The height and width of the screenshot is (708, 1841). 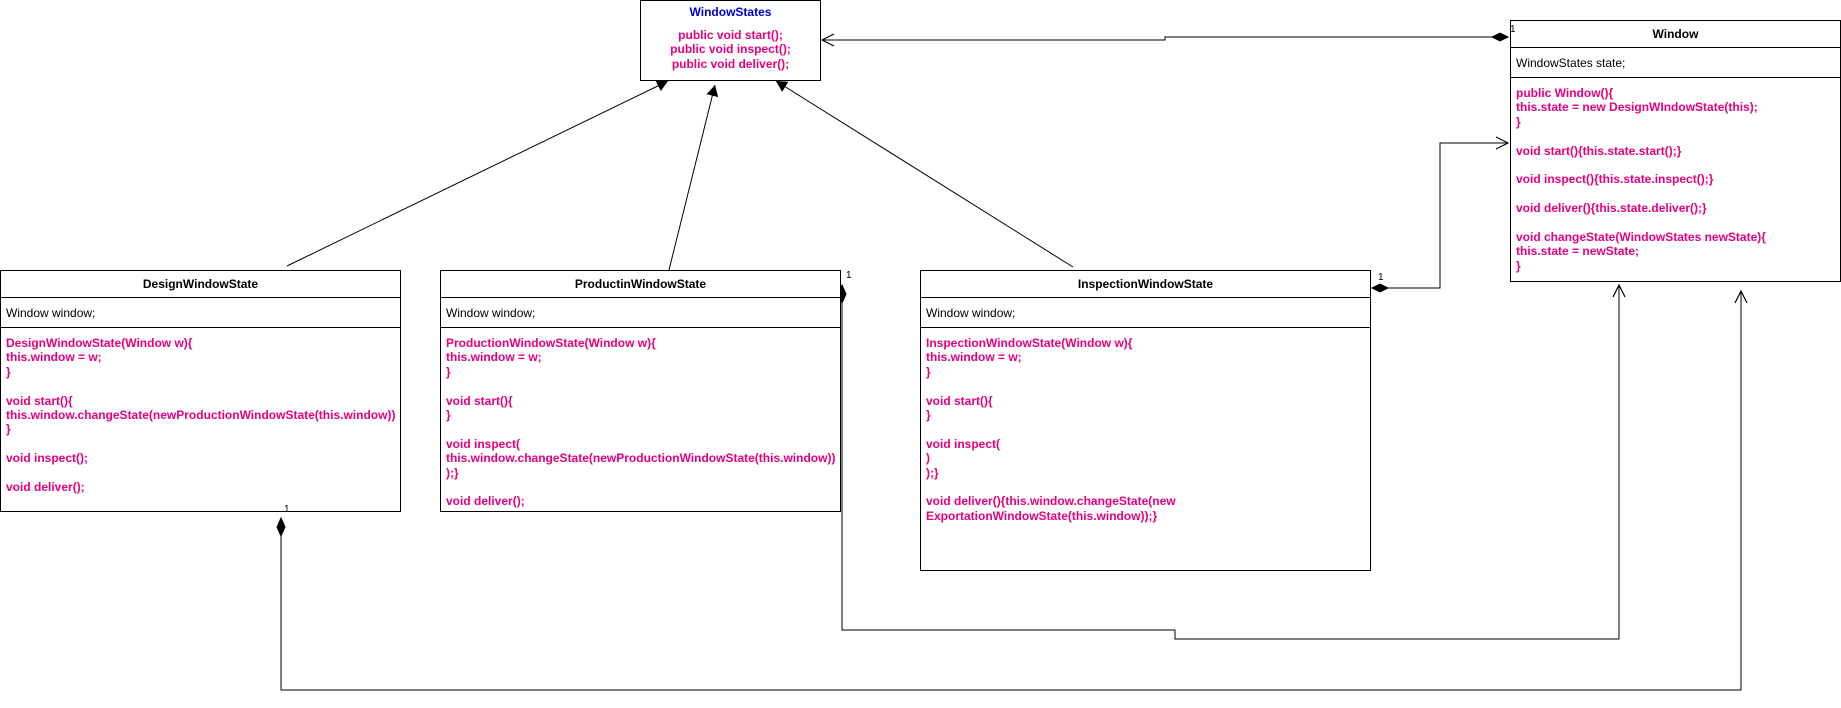 I want to click on class-name: DesignWindowState, so click(x=200, y=284).